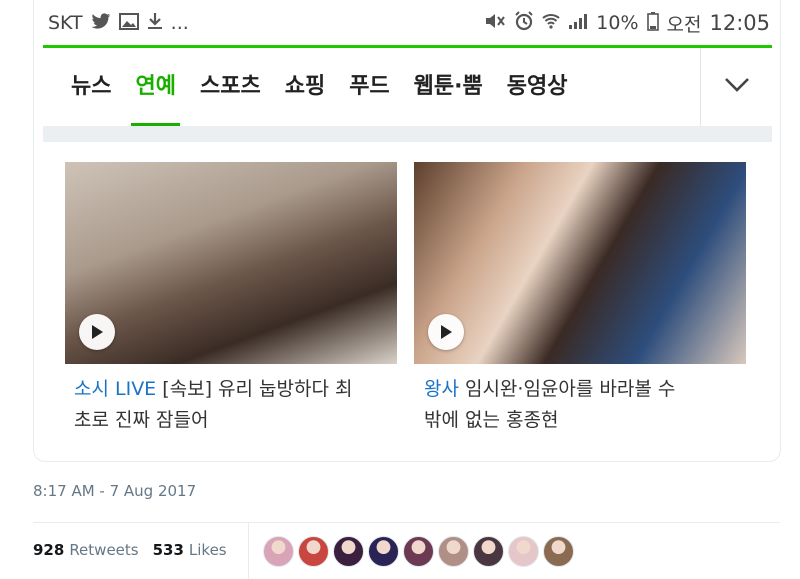 The width and height of the screenshot is (800, 579). I want to click on tweet-stats: 928 Retweets 533 Likes, so click(137, 550).